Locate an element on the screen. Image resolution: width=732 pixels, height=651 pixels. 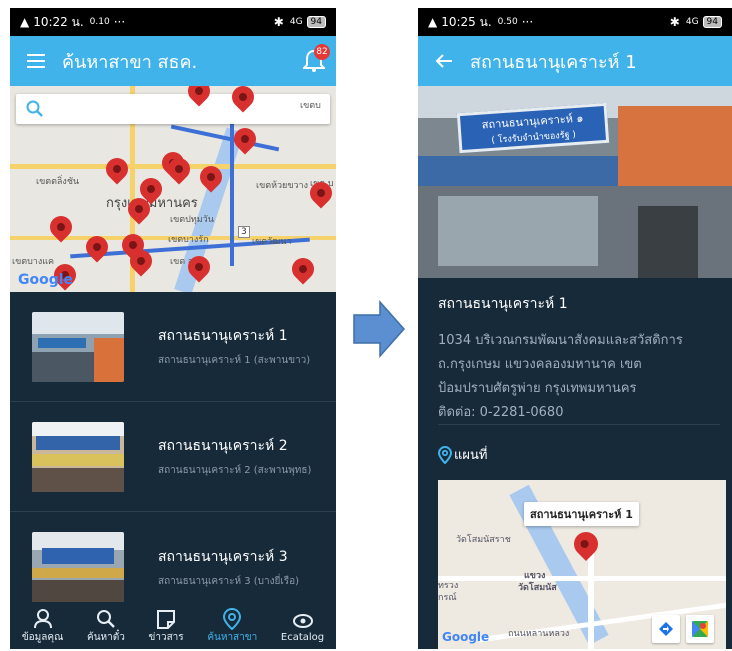
tab-news: ข่าวสาร is located at coordinates (166, 626).